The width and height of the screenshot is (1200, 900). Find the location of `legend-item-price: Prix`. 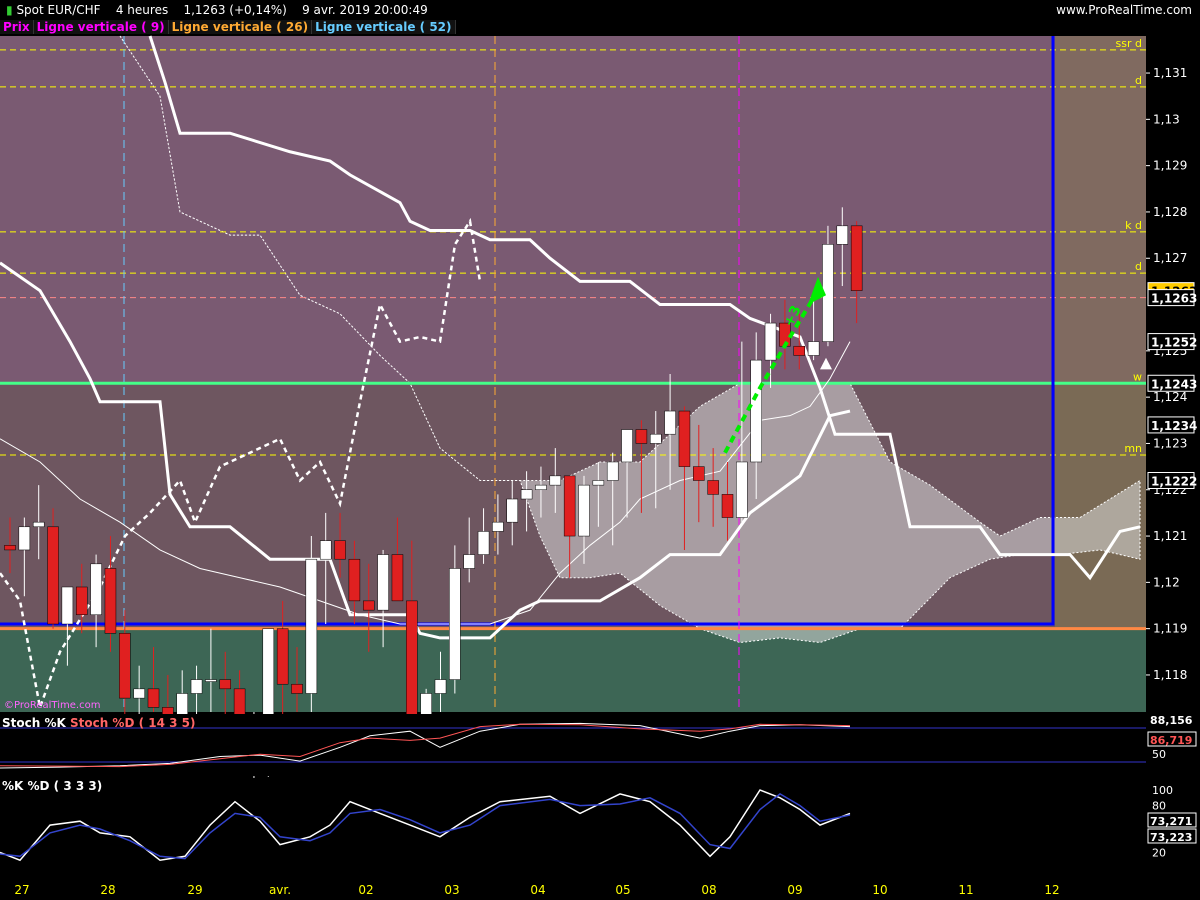

legend-item-price: Prix is located at coordinates (17, 27).